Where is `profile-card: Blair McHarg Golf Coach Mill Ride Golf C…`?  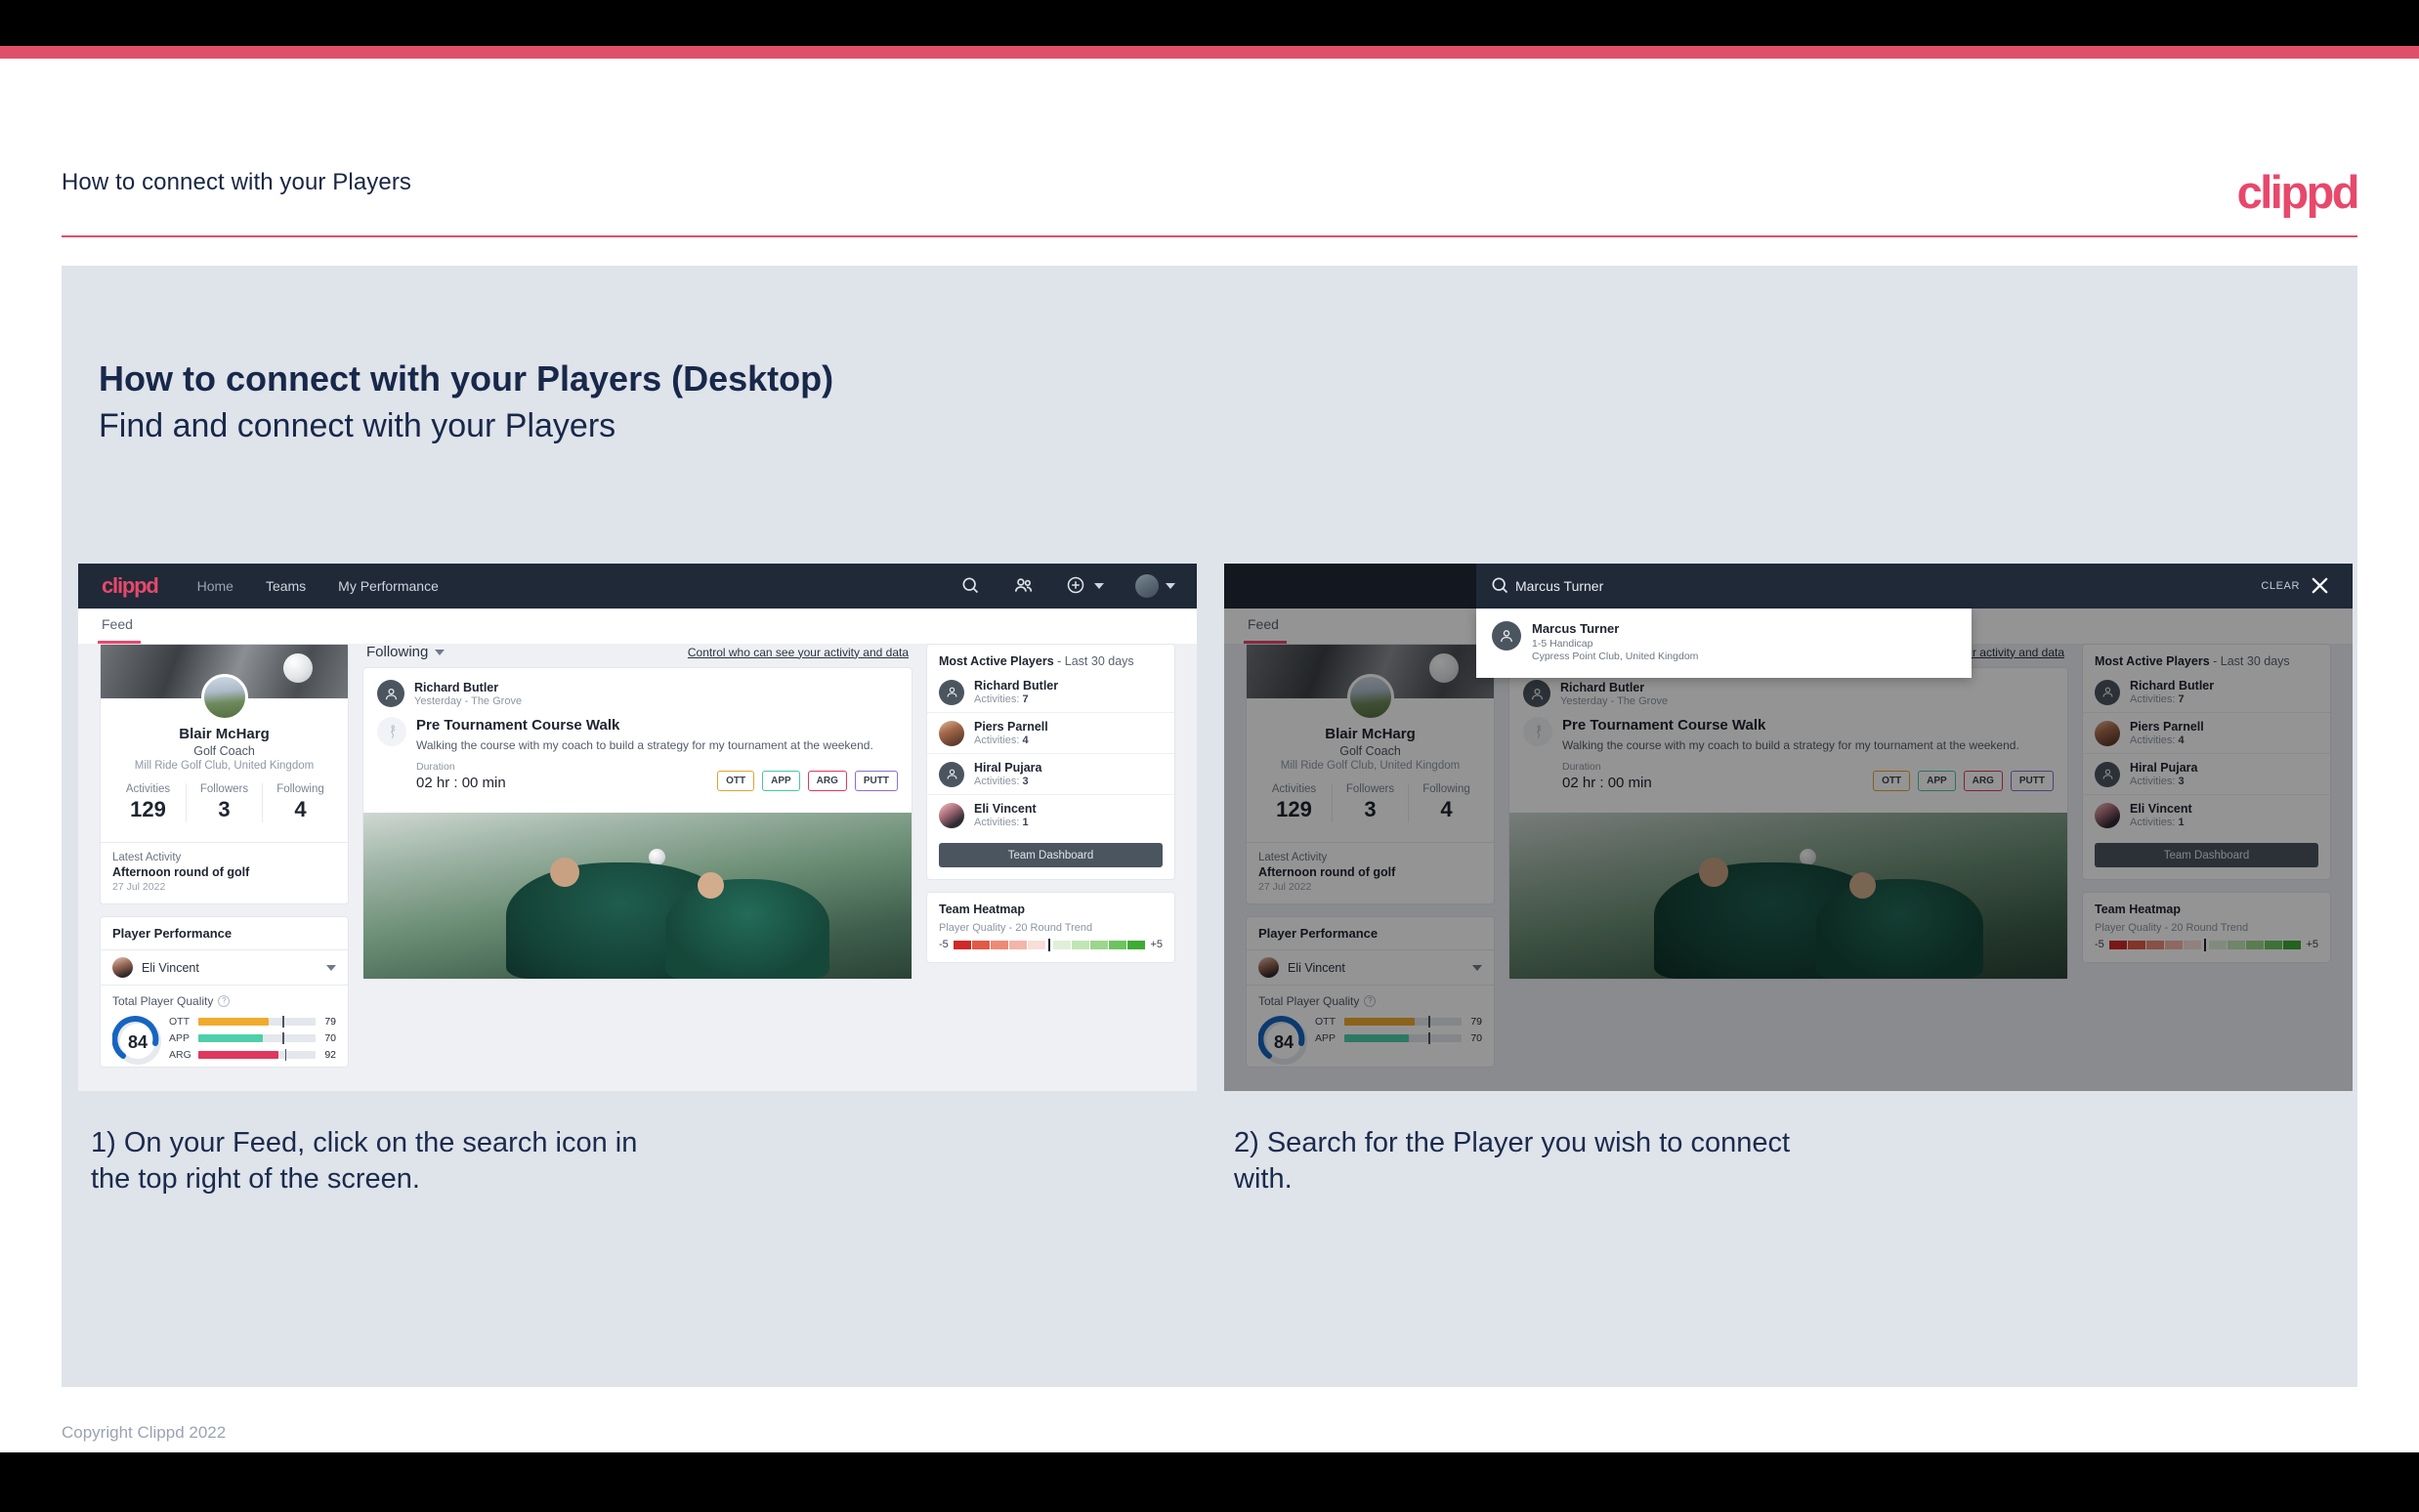 profile-card: Blair McHarg Golf Coach Mill Ride Golf C… is located at coordinates (224, 774).